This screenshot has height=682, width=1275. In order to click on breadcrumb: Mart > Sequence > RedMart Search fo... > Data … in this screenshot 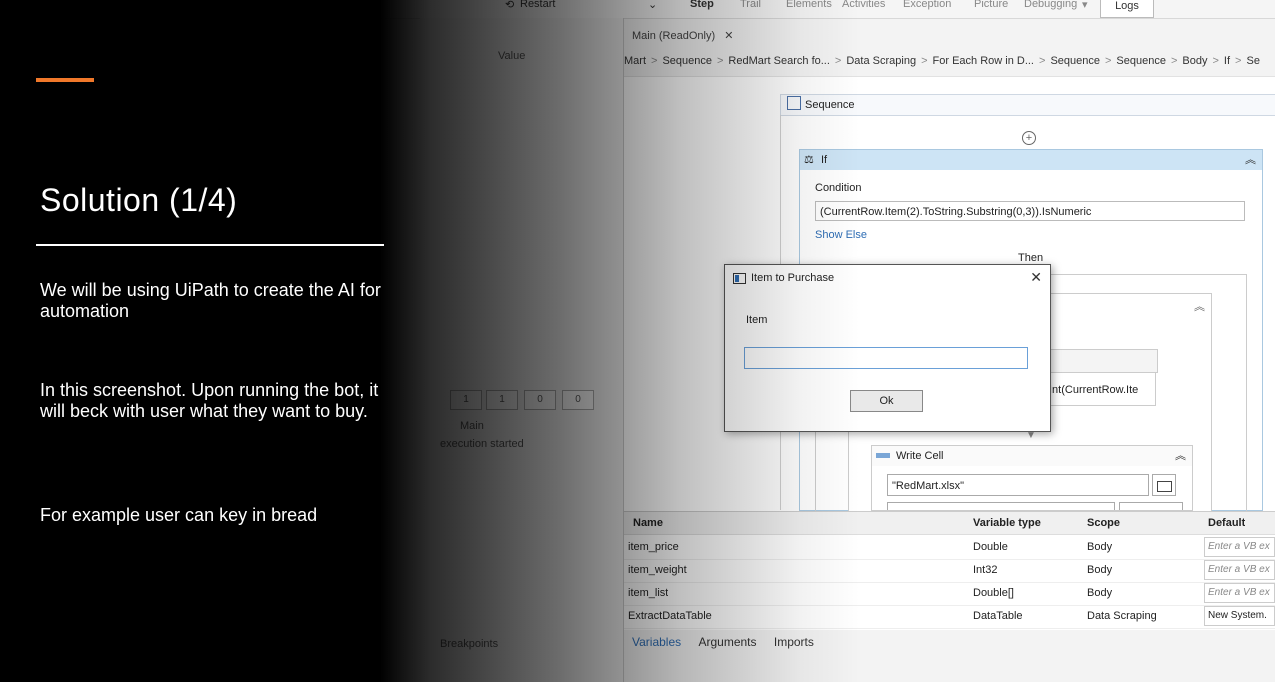, I will do `click(949, 61)`.